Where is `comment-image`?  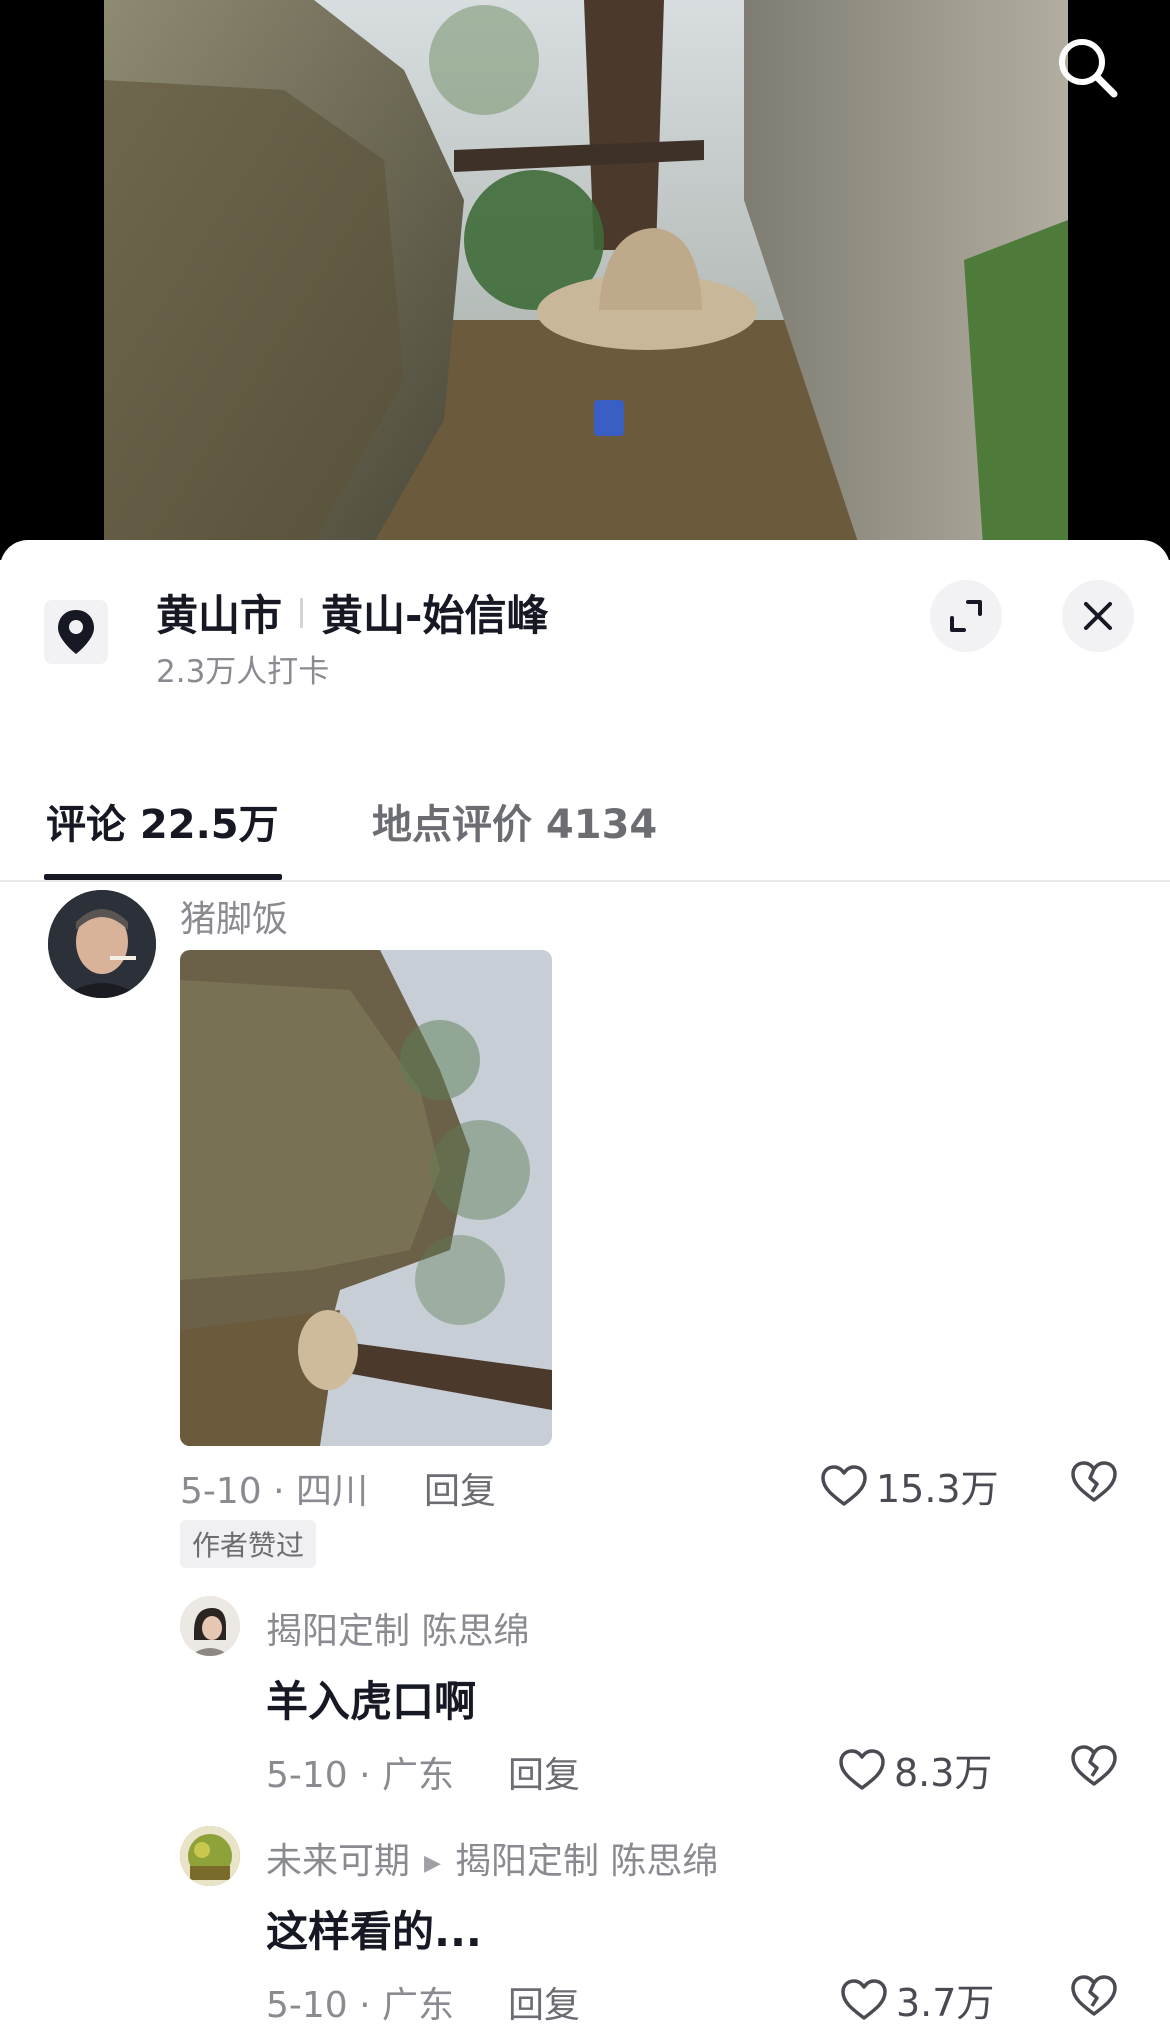 comment-image is located at coordinates (366, 1198).